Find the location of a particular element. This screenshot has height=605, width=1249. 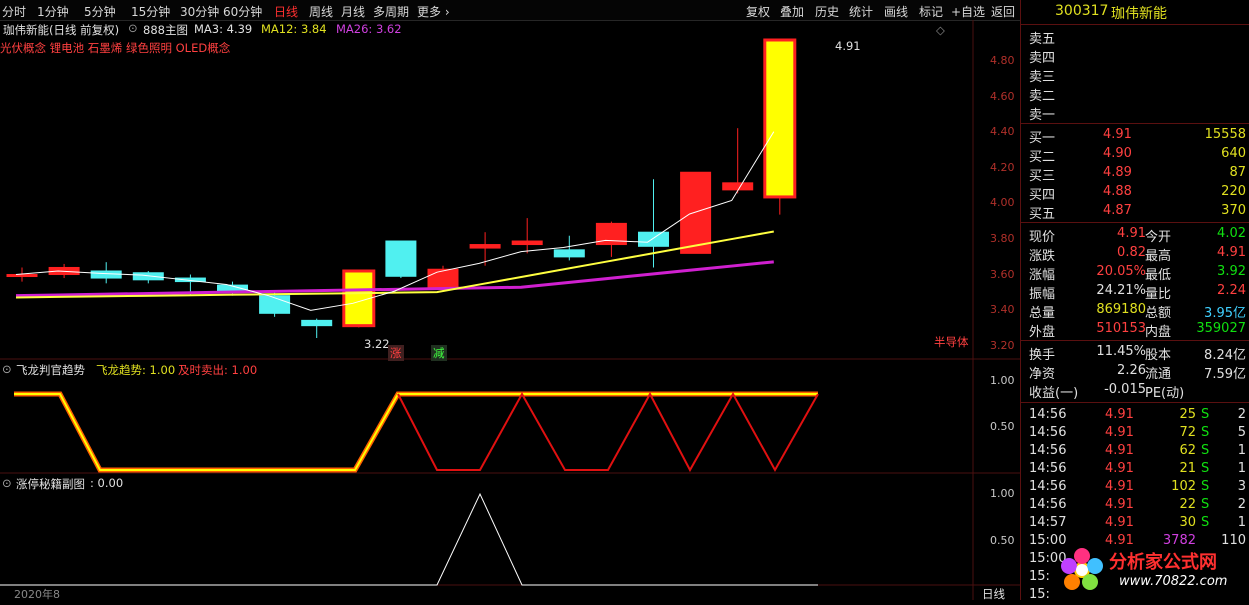

price-tick-1: 4.60 is located at coordinates (1002, 96).